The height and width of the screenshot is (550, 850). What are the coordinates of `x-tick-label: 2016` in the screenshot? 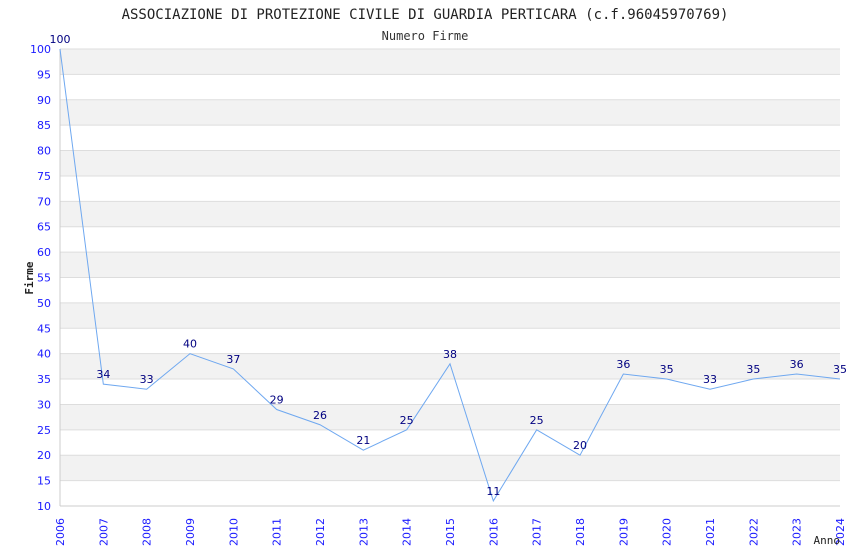 It's located at (493, 532).